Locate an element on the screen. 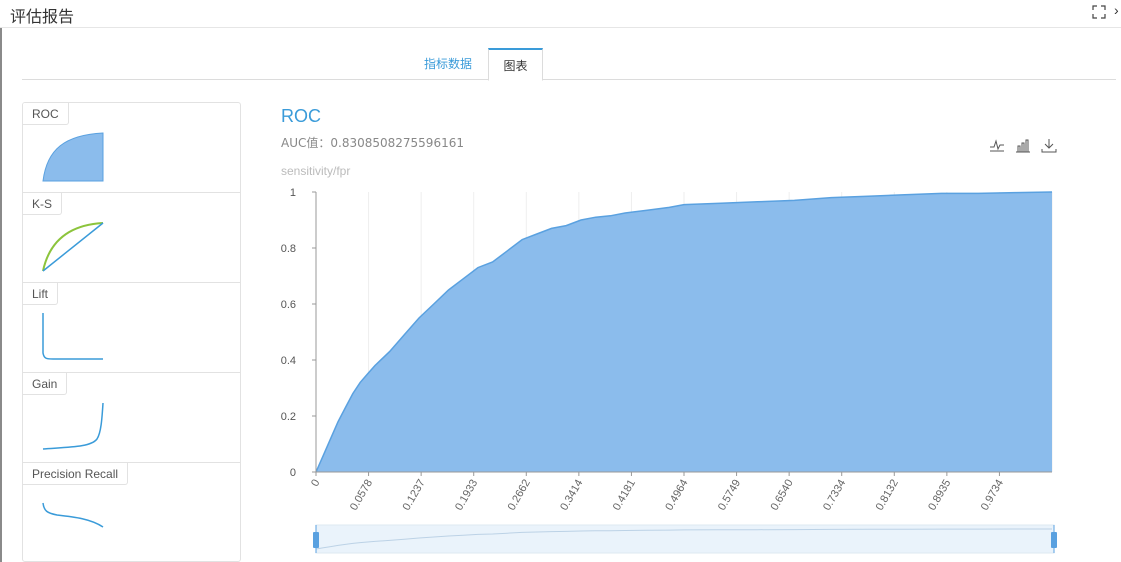  y-tick-label: 0.2 is located at coordinates (288, 417).